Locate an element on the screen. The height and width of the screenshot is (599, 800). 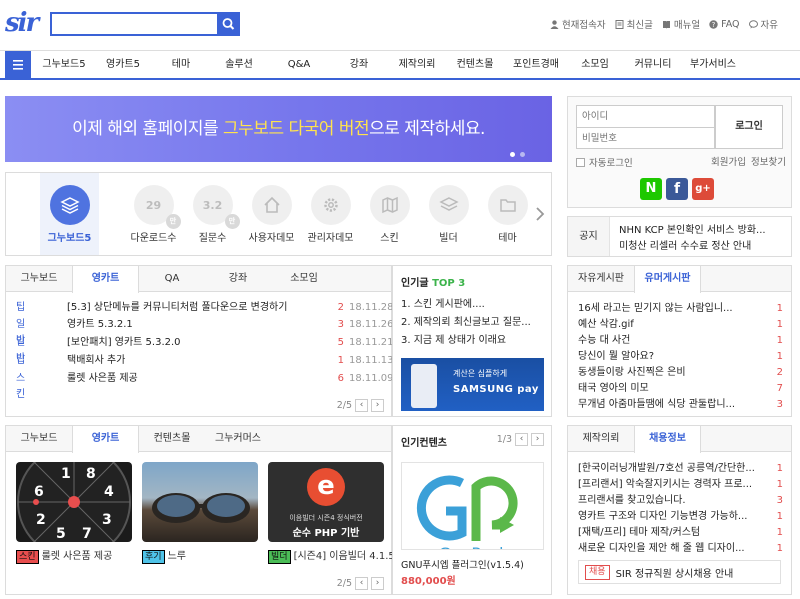
quick-item-theme: 테마 is located at coordinates (507, 214).